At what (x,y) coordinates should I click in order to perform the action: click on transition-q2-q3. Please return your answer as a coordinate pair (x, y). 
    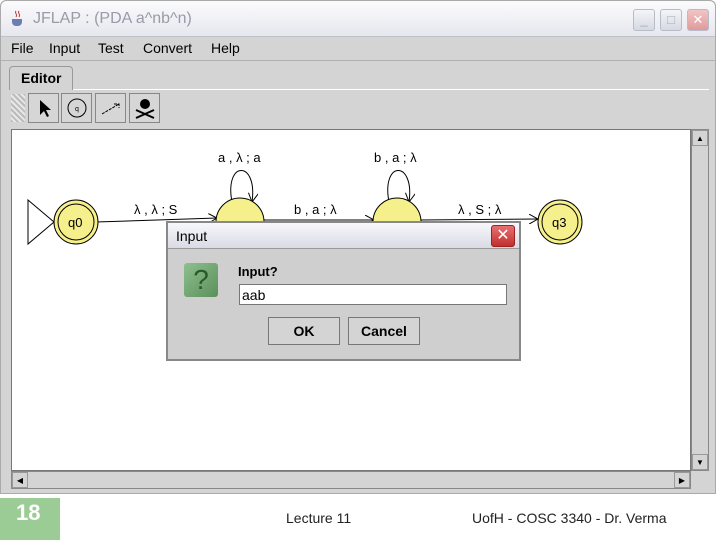
    Looking at the image, I should click on (478, 219).